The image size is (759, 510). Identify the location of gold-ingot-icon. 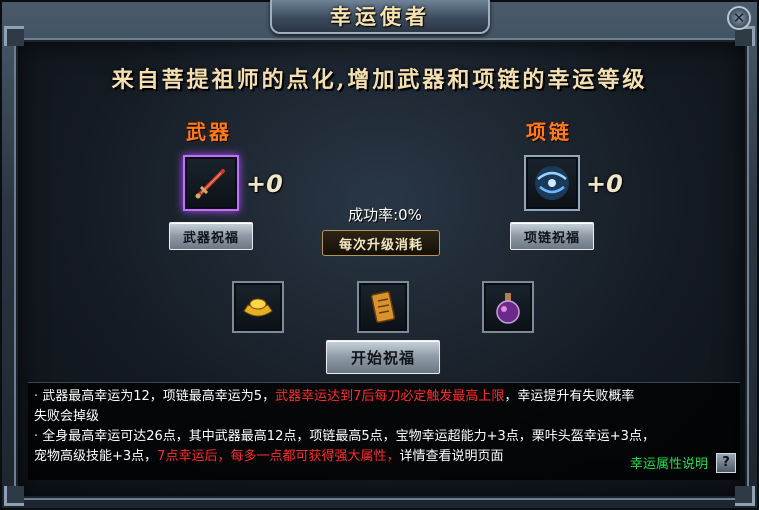
(258, 307).